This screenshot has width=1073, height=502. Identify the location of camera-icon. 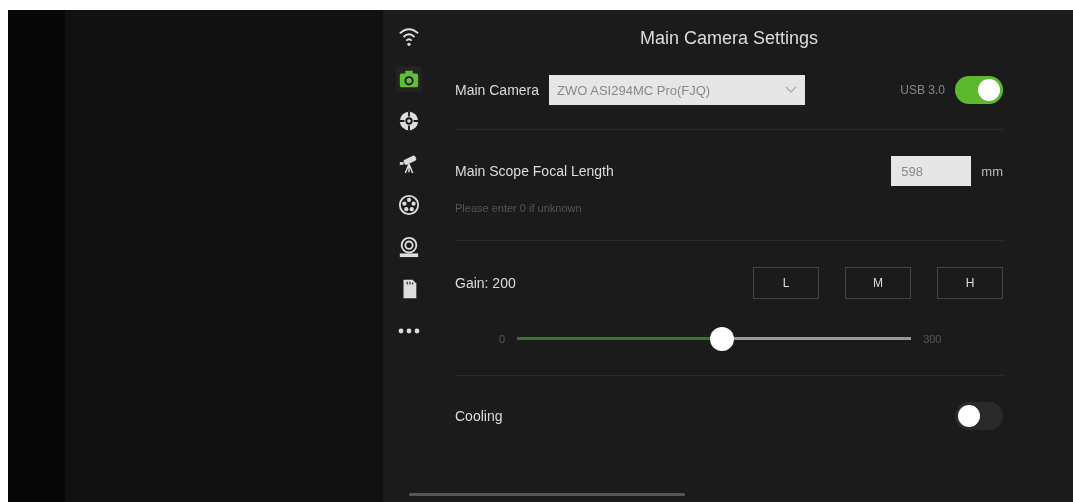
(409, 79).